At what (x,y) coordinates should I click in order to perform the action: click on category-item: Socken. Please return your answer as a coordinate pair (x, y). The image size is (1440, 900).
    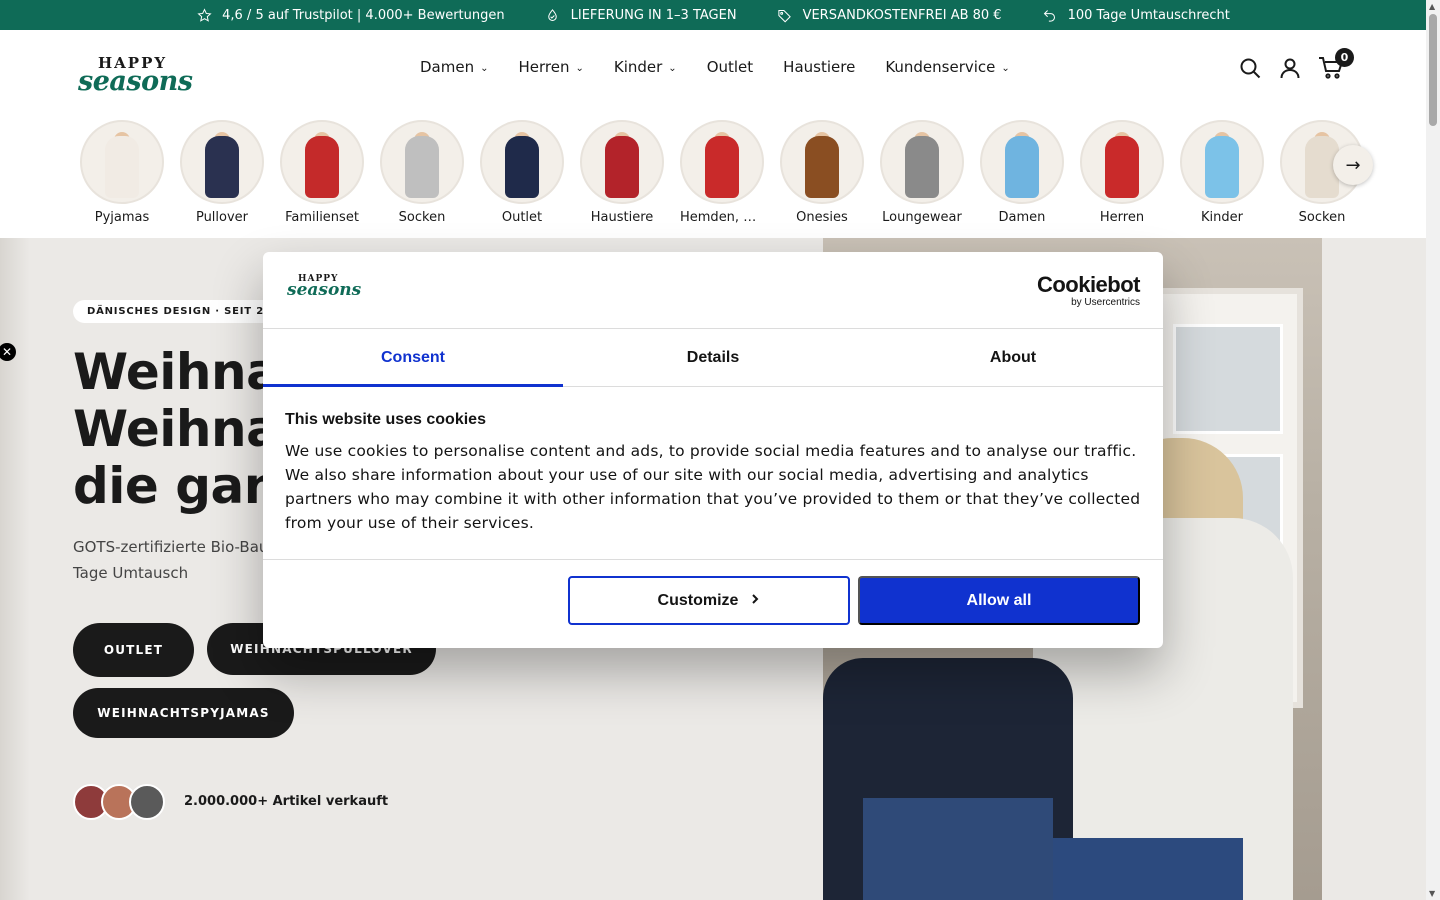
    Looking at the image, I should click on (422, 172).